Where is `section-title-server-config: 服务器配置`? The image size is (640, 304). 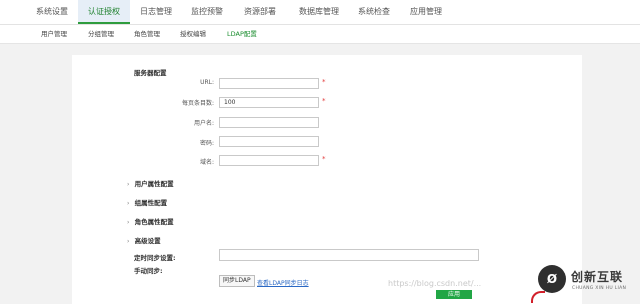 section-title-server-config: 服务器配置 is located at coordinates (150, 73).